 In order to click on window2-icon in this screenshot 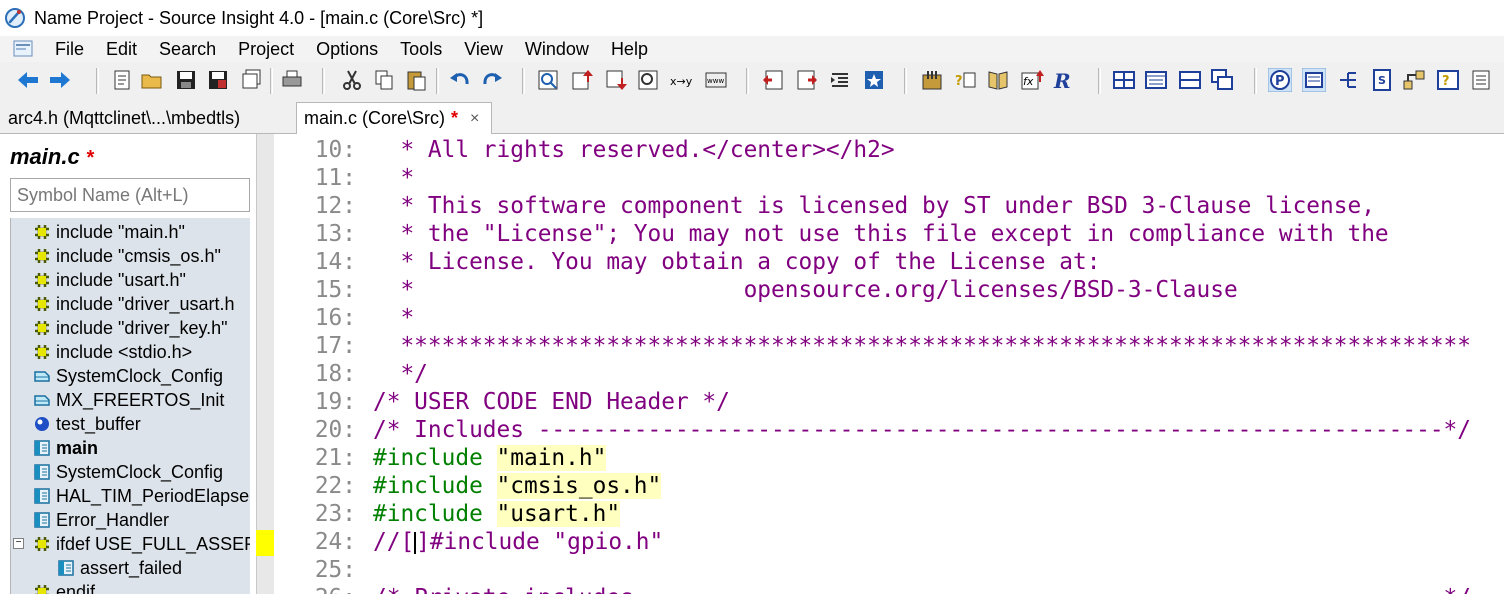, I will do `click(1190, 80)`.